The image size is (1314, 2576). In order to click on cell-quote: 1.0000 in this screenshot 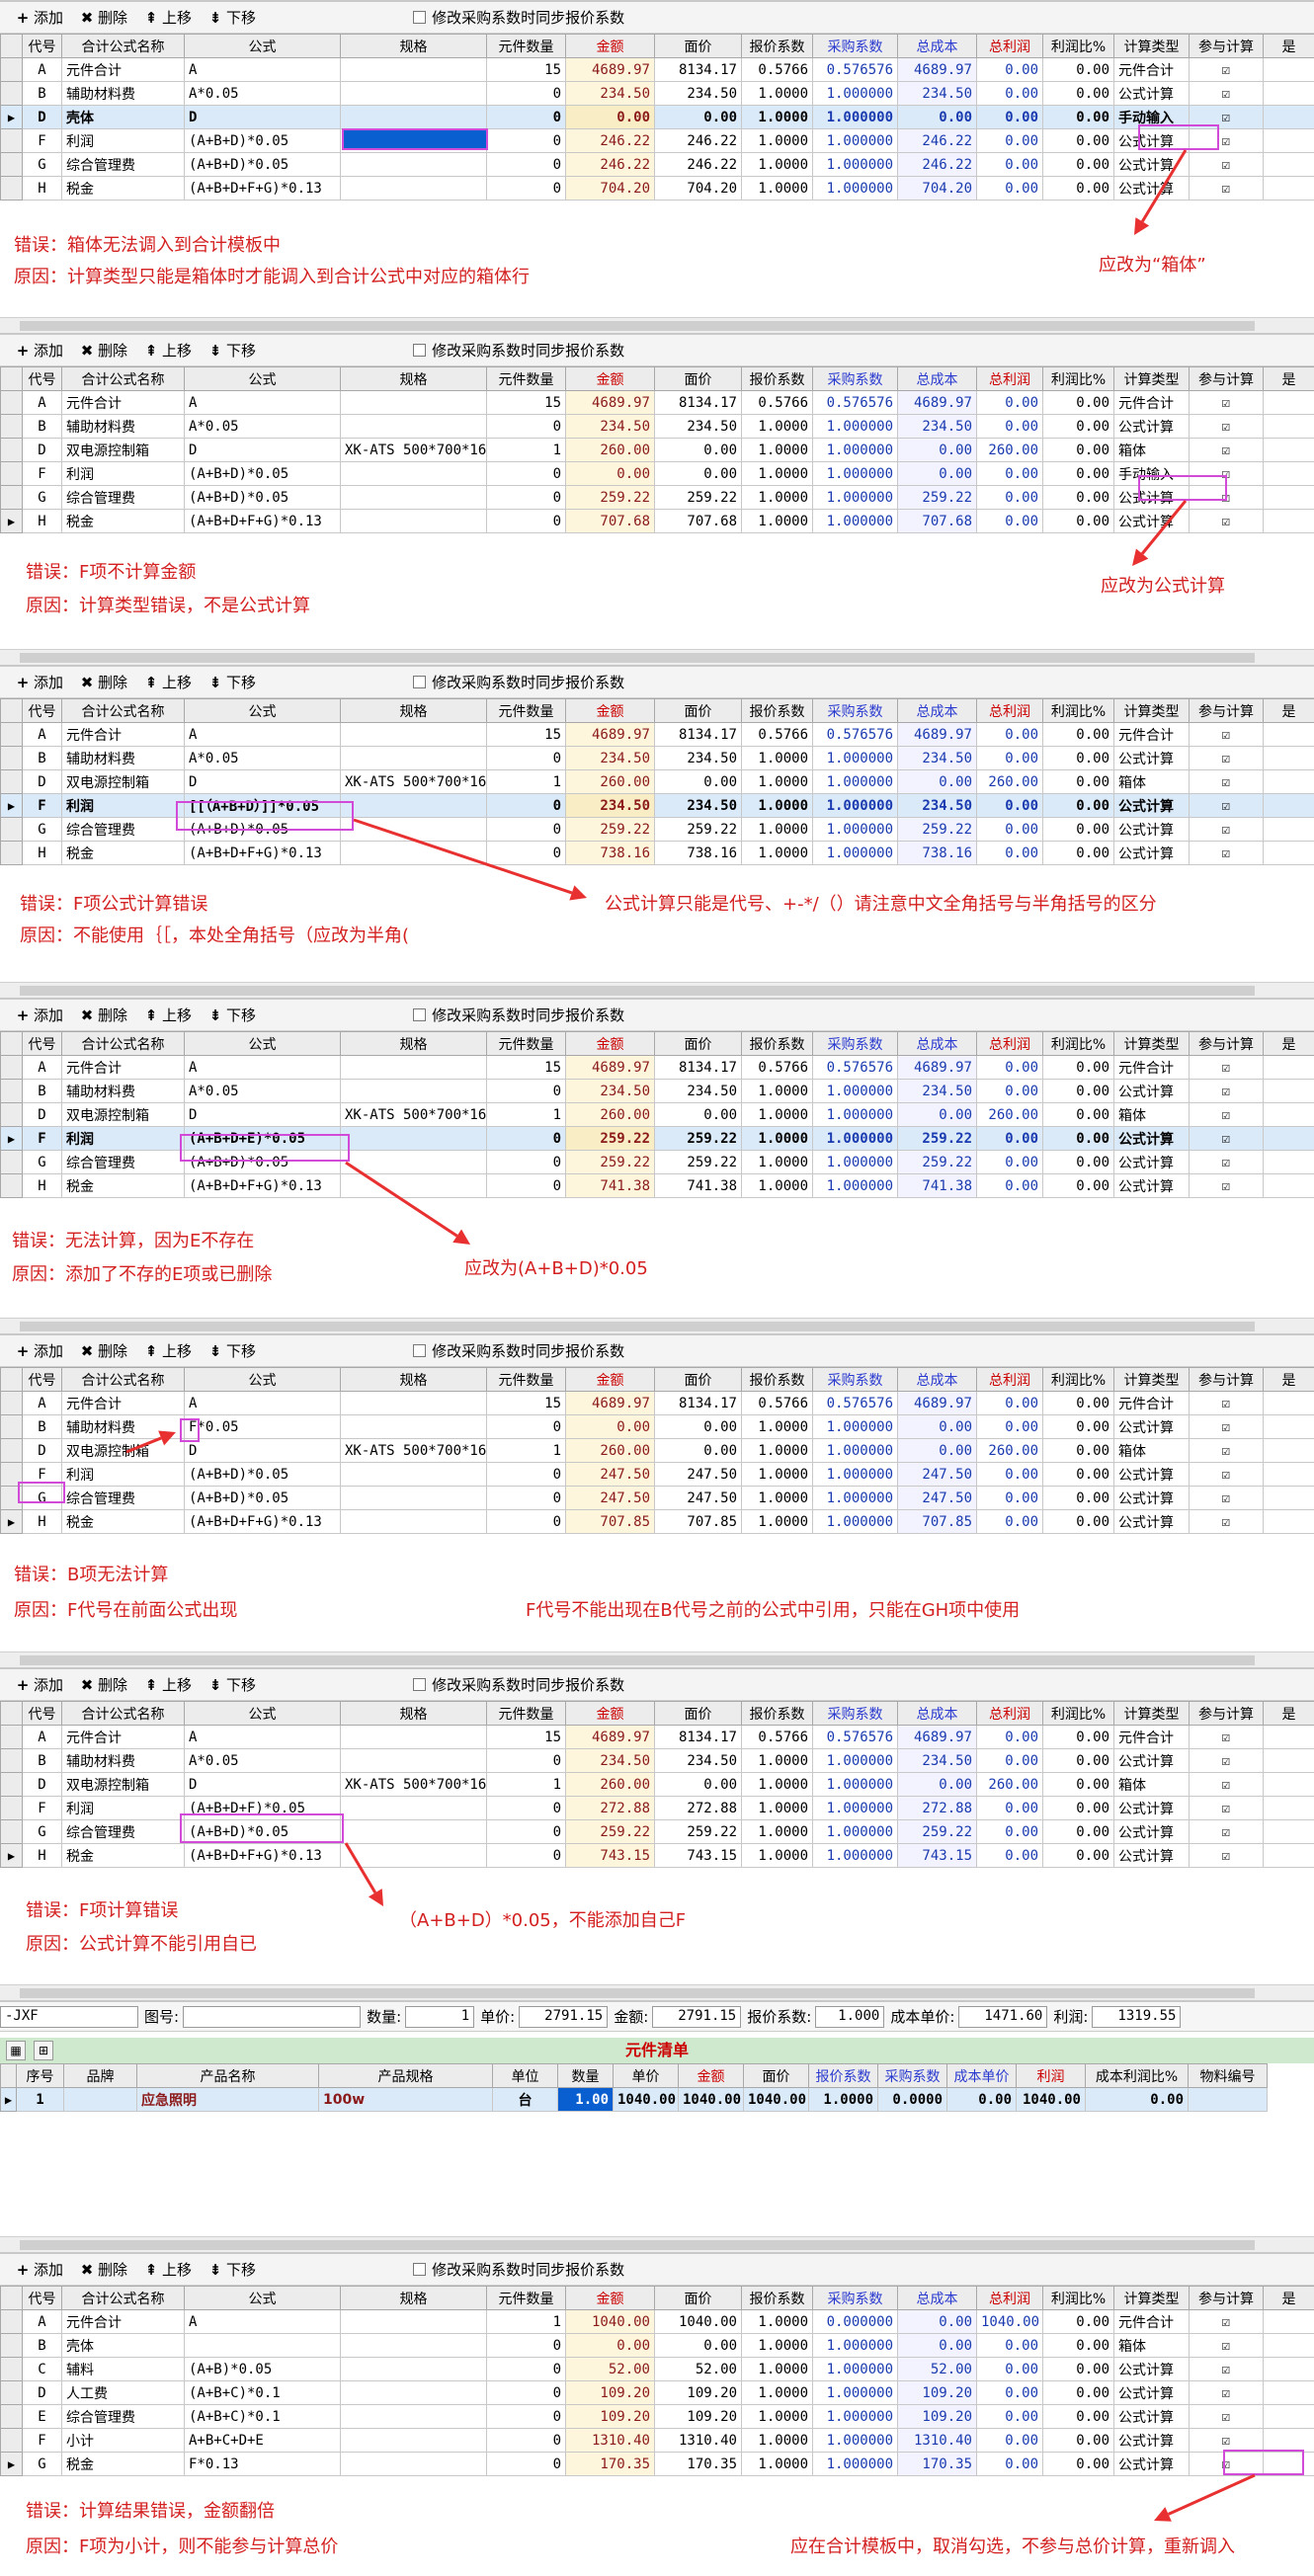, I will do `click(843, 2099)`.